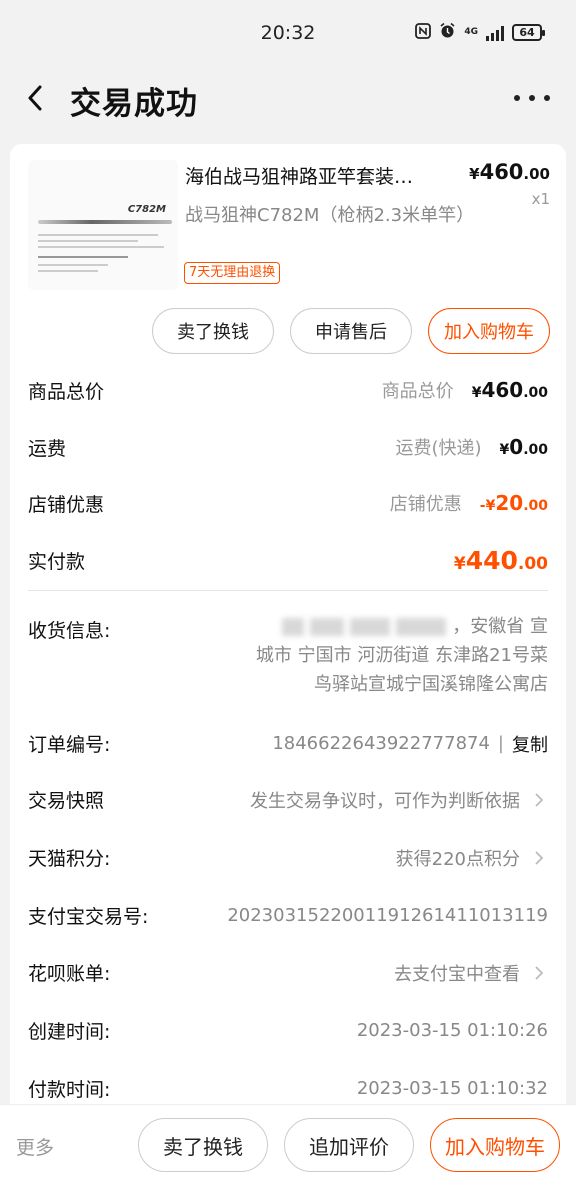 This screenshot has width=576, height=1188. What do you see at coordinates (387, 915) in the screenshot?
I see `alipay-trade-value: 2023031522001191261411013119` at bounding box center [387, 915].